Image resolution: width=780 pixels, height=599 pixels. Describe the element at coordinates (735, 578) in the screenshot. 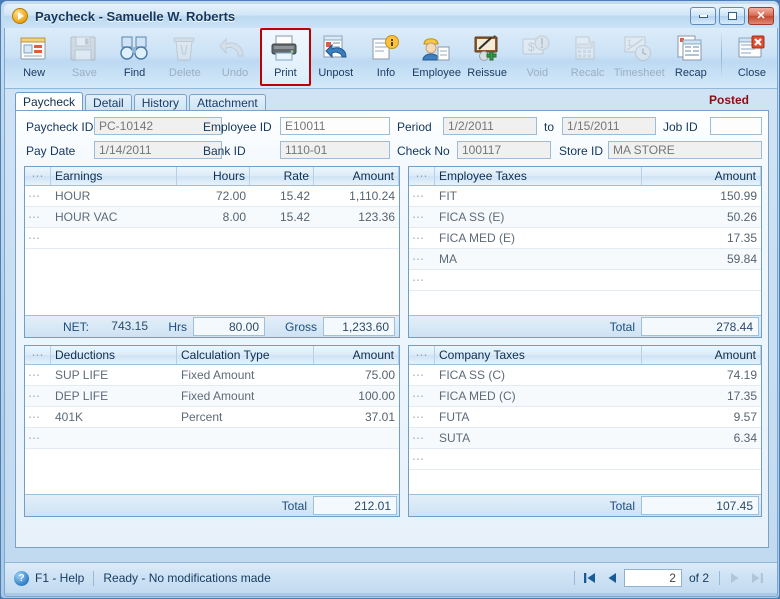

I see `next-record-icon` at that location.